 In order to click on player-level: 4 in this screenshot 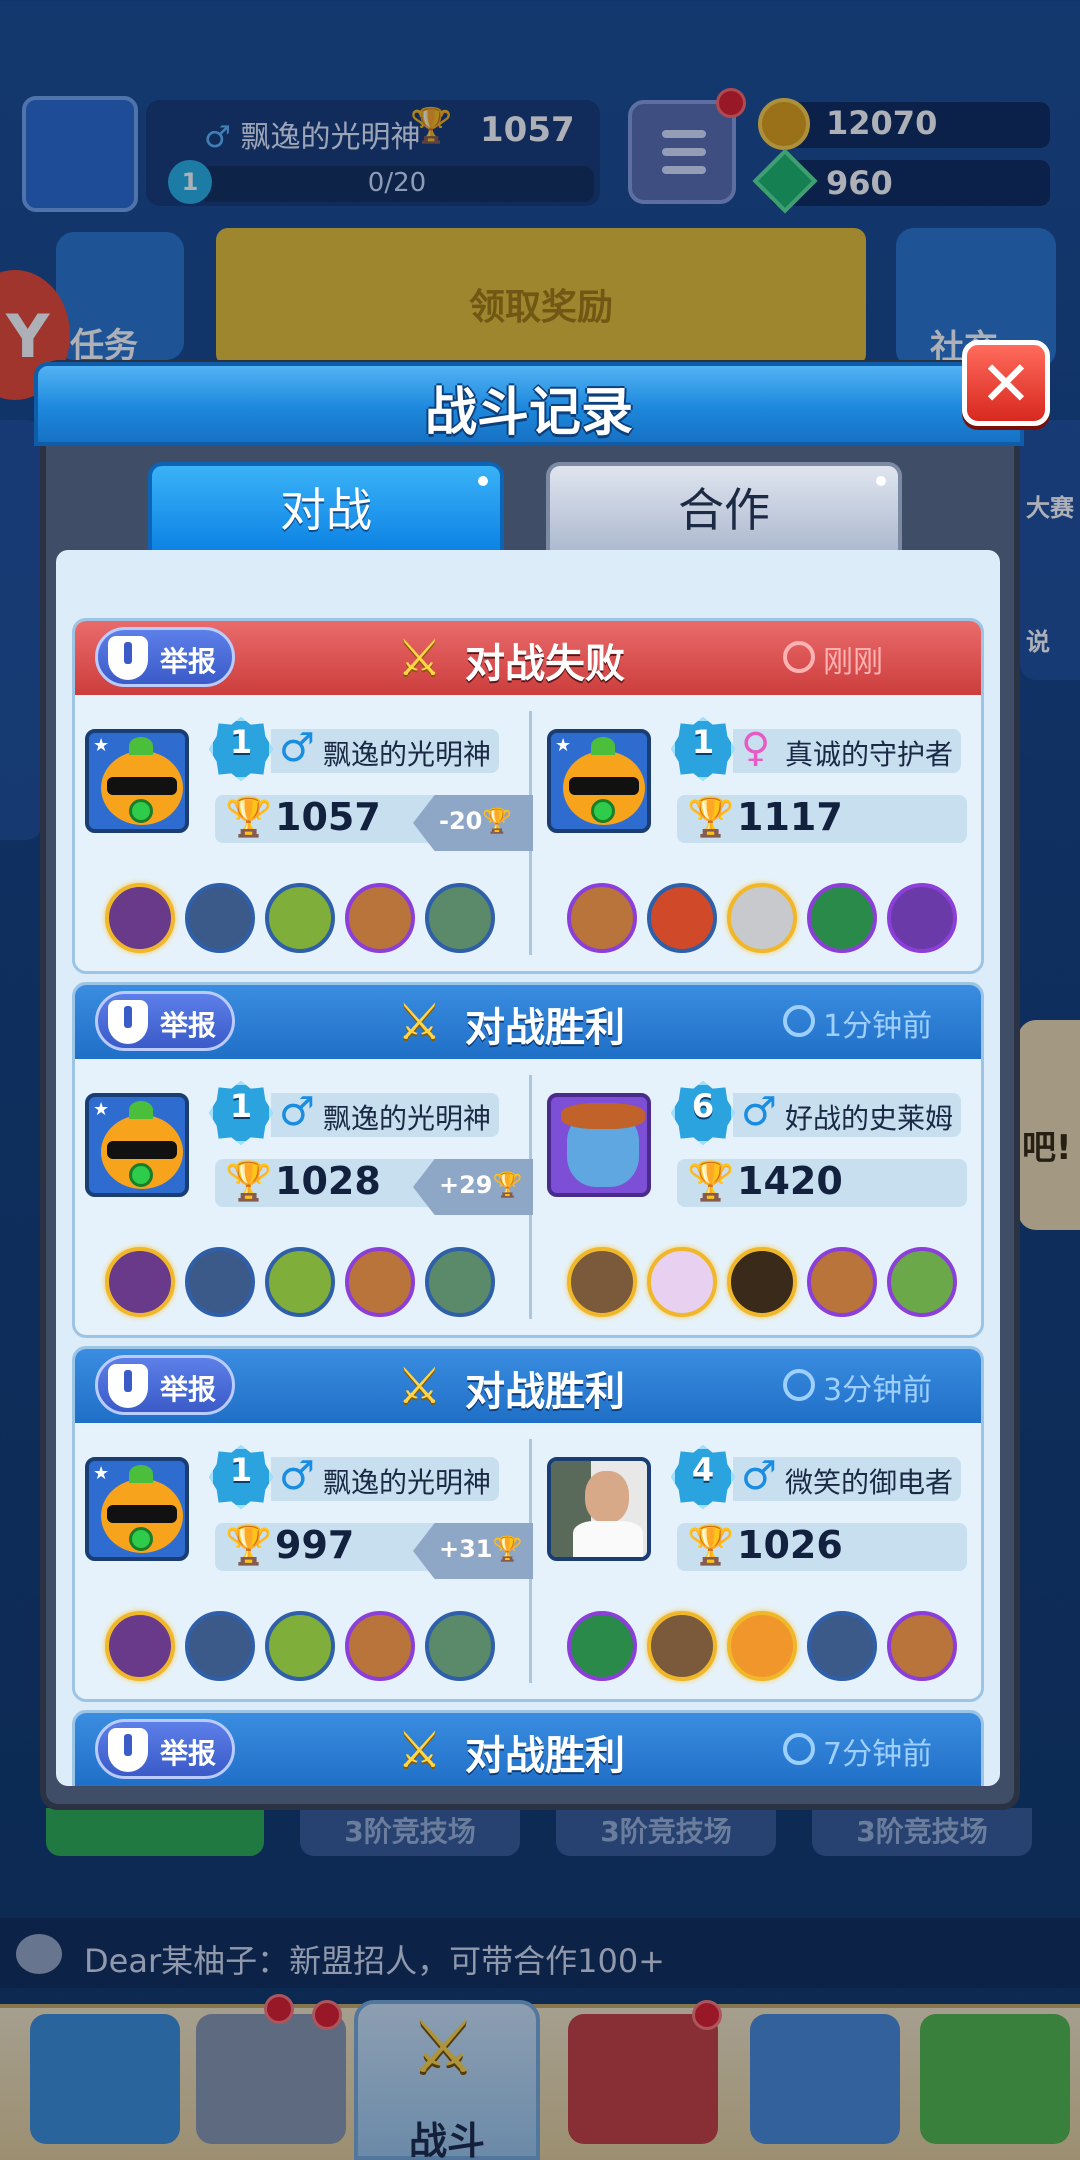, I will do `click(703, 1470)`.